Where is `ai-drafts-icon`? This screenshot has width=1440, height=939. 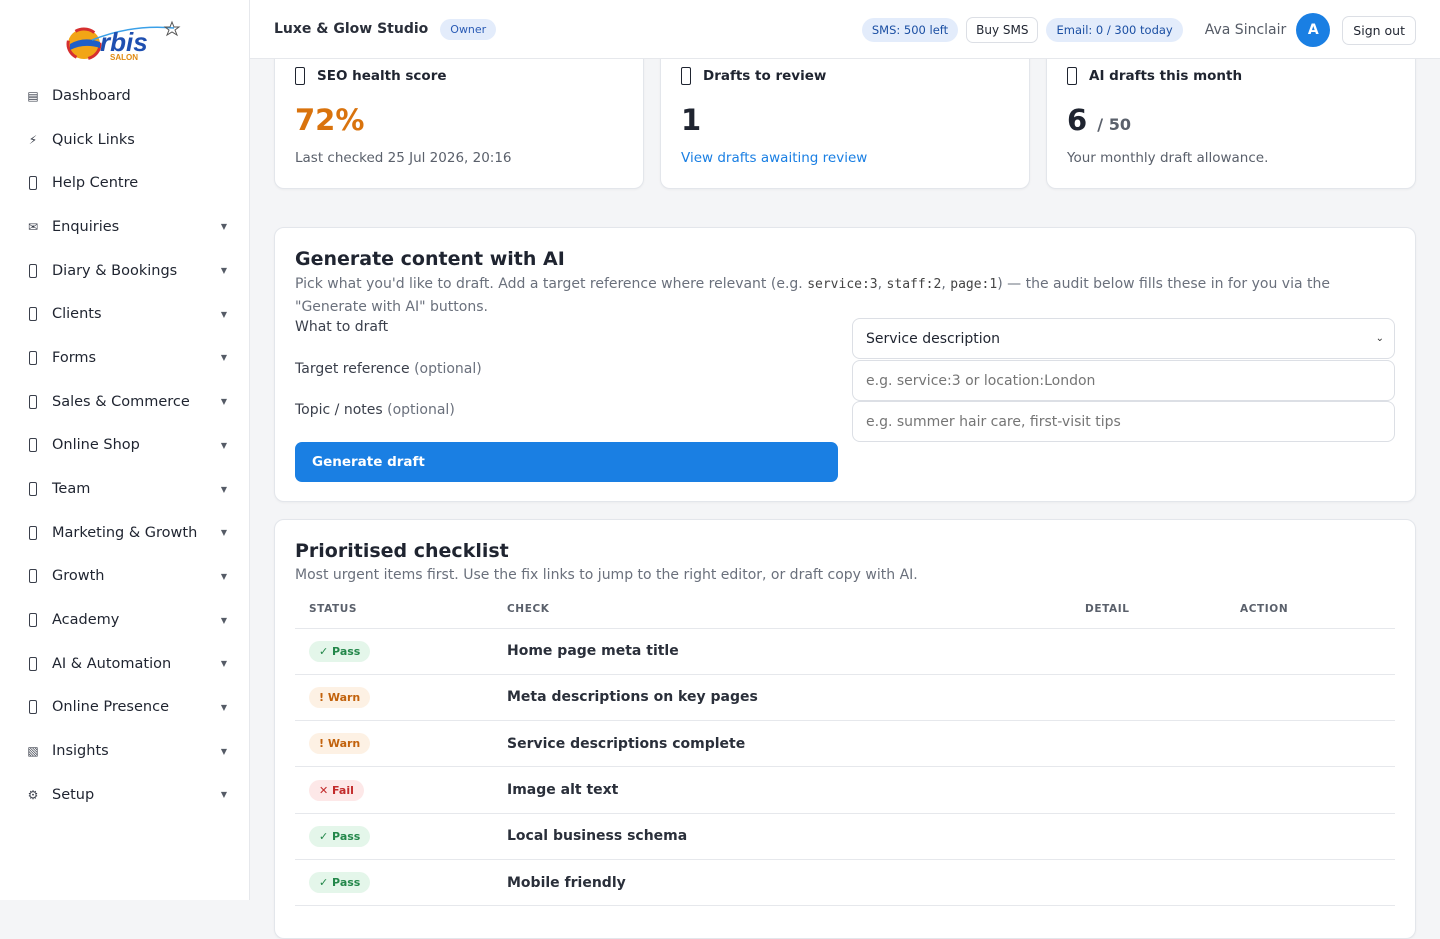 ai-drafts-icon is located at coordinates (1072, 76).